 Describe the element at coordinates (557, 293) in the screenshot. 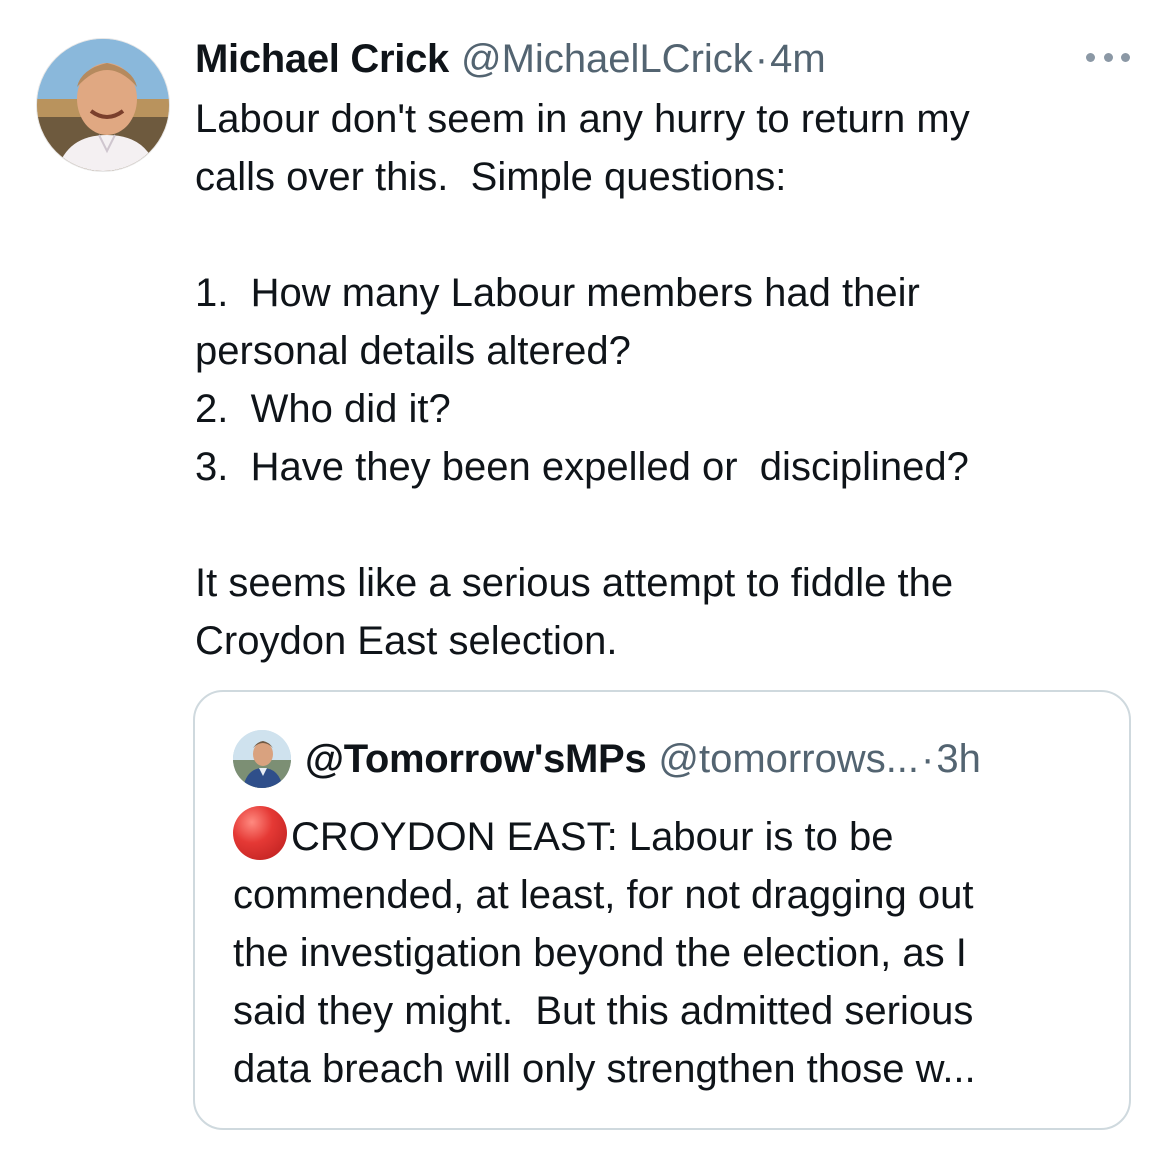

I see `tweet-line: 1. How many Labour members had their` at that location.